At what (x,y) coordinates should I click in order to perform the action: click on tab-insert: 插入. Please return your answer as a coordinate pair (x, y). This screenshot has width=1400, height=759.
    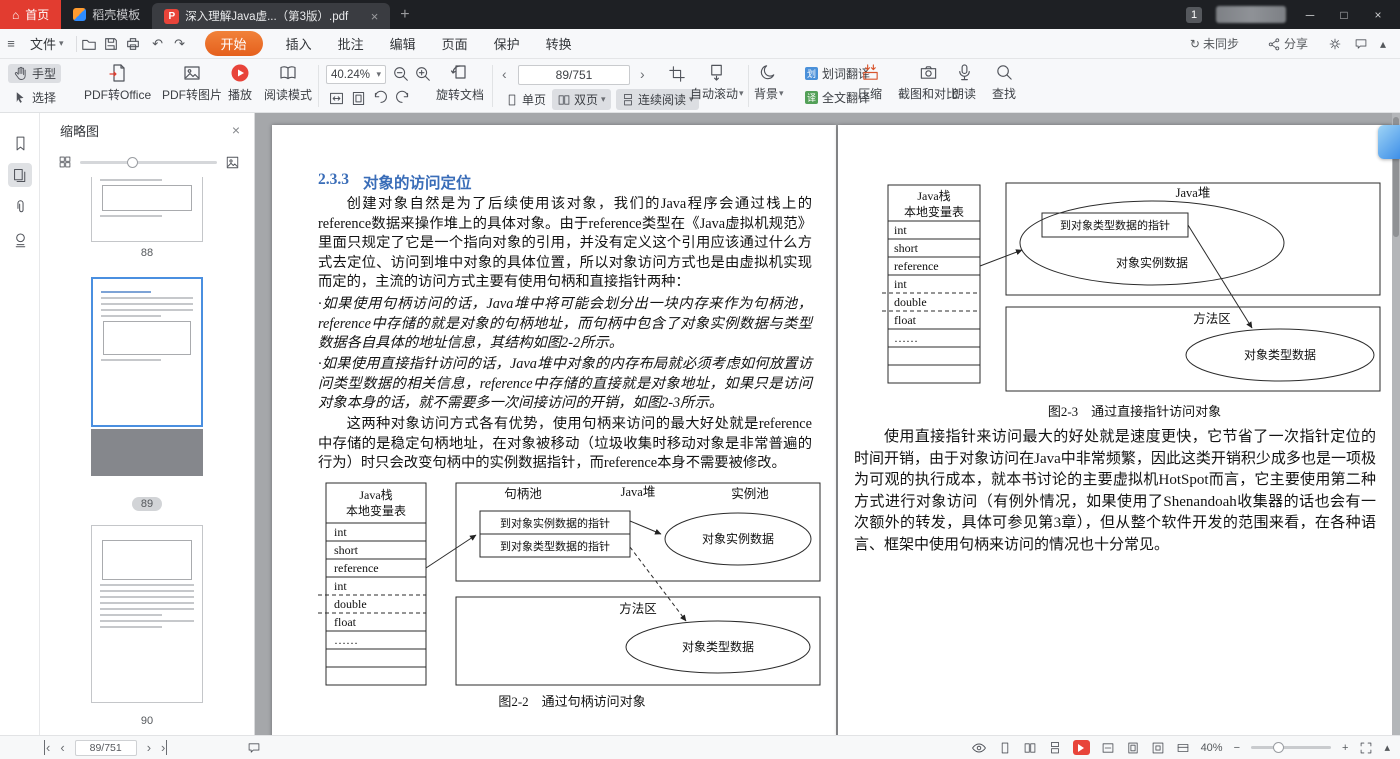
    Looking at the image, I should click on (299, 43).